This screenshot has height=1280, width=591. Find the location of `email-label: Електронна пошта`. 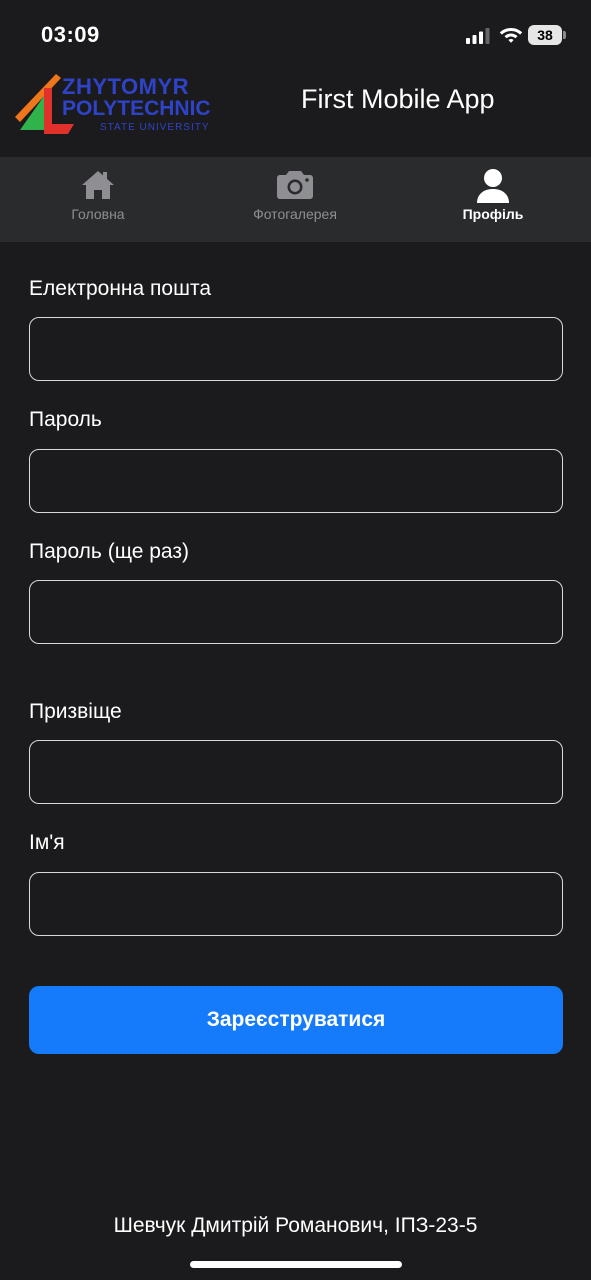

email-label: Електронна пошта is located at coordinates (120, 288).